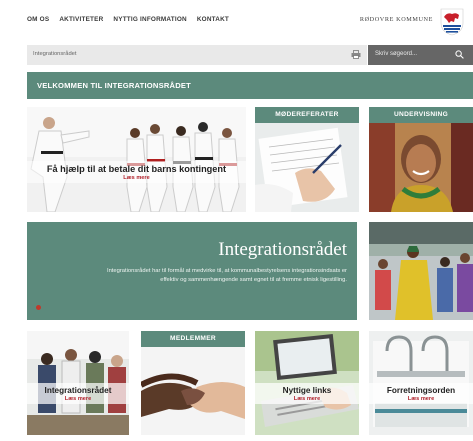  I want to click on tile-header: MEDLEMMER, so click(193, 339).